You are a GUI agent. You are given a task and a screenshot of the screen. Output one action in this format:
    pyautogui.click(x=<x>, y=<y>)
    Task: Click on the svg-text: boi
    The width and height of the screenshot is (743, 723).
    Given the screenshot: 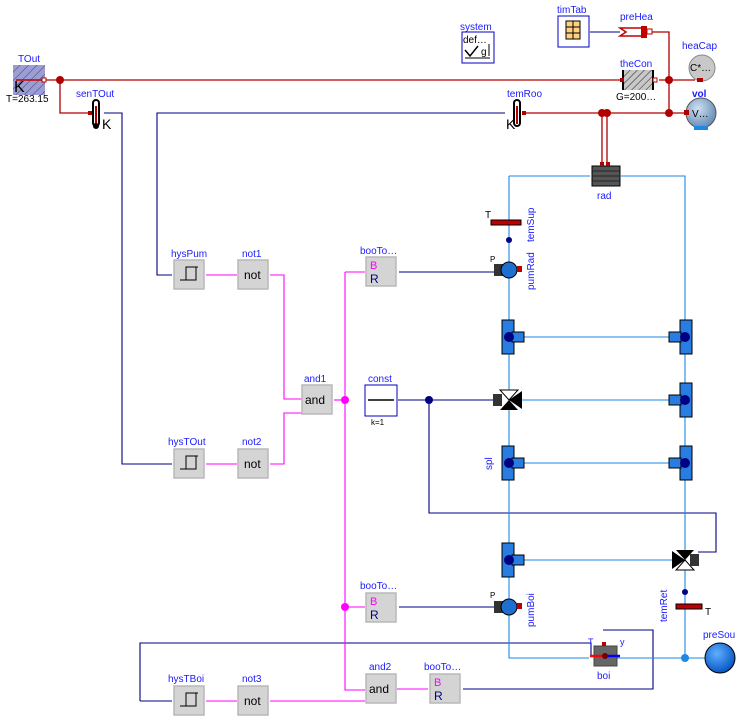 What is the action you would take?
    pyautogui.click(x=603, y=676)
    